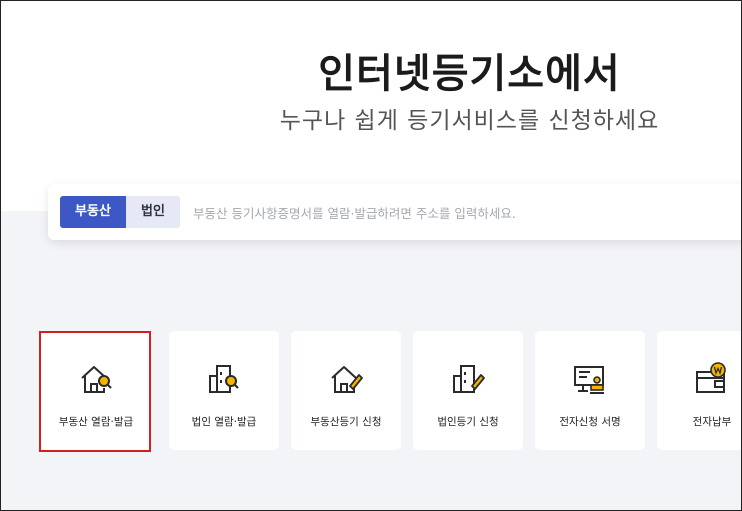 The image size is (742, 511). I want to click on hero-subtitle: 누구나 쉽게 등기서비스를 신청하세요, so click(469, 121).